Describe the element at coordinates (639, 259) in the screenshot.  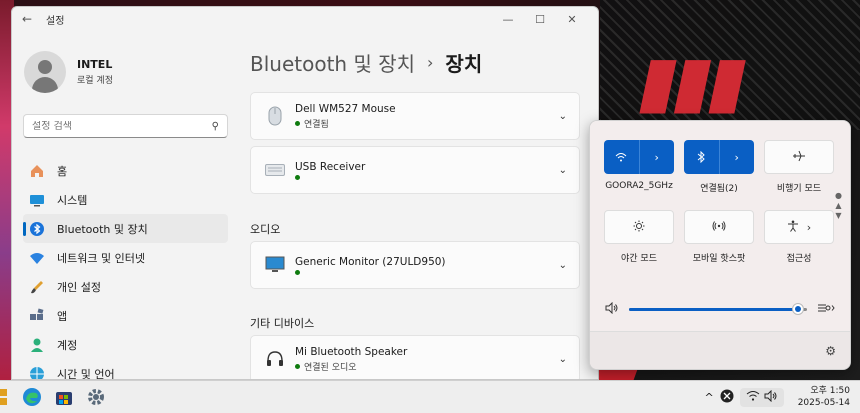
I see `night-light-label: 야간 모드` at that location.